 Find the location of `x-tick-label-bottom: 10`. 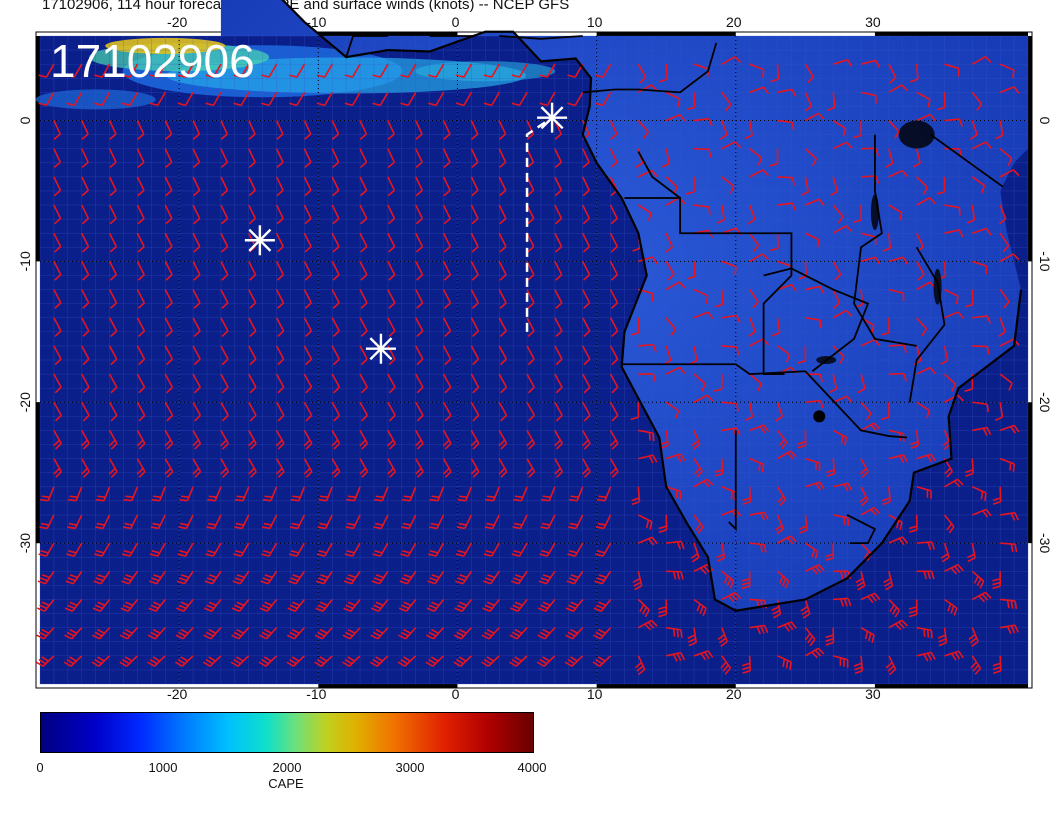

x-tick-label-bottom: 10 is located at coordinates (595, 693).